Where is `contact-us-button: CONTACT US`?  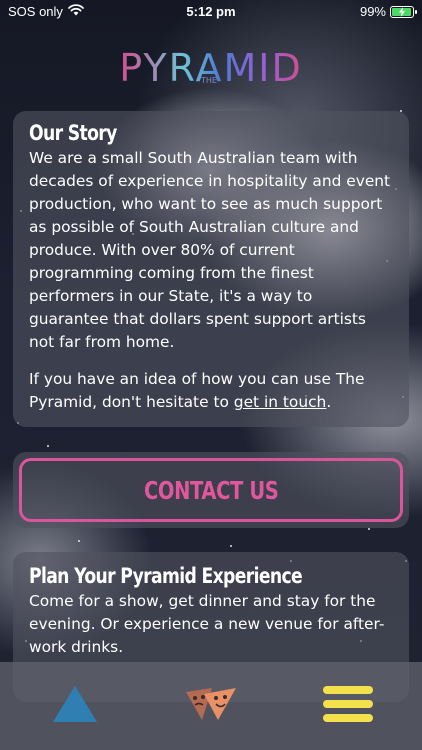
contact-us-button: CONTACT US is located at coordinates (211, 490).